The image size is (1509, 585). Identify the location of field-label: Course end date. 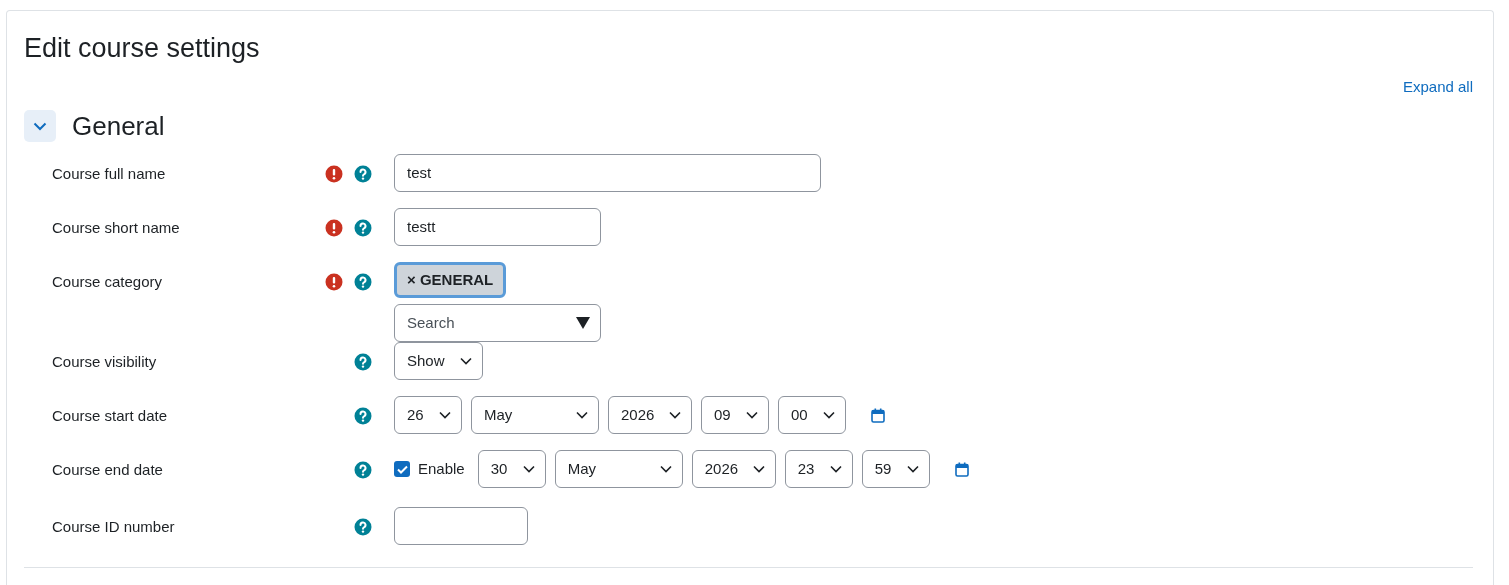
(107, 470).